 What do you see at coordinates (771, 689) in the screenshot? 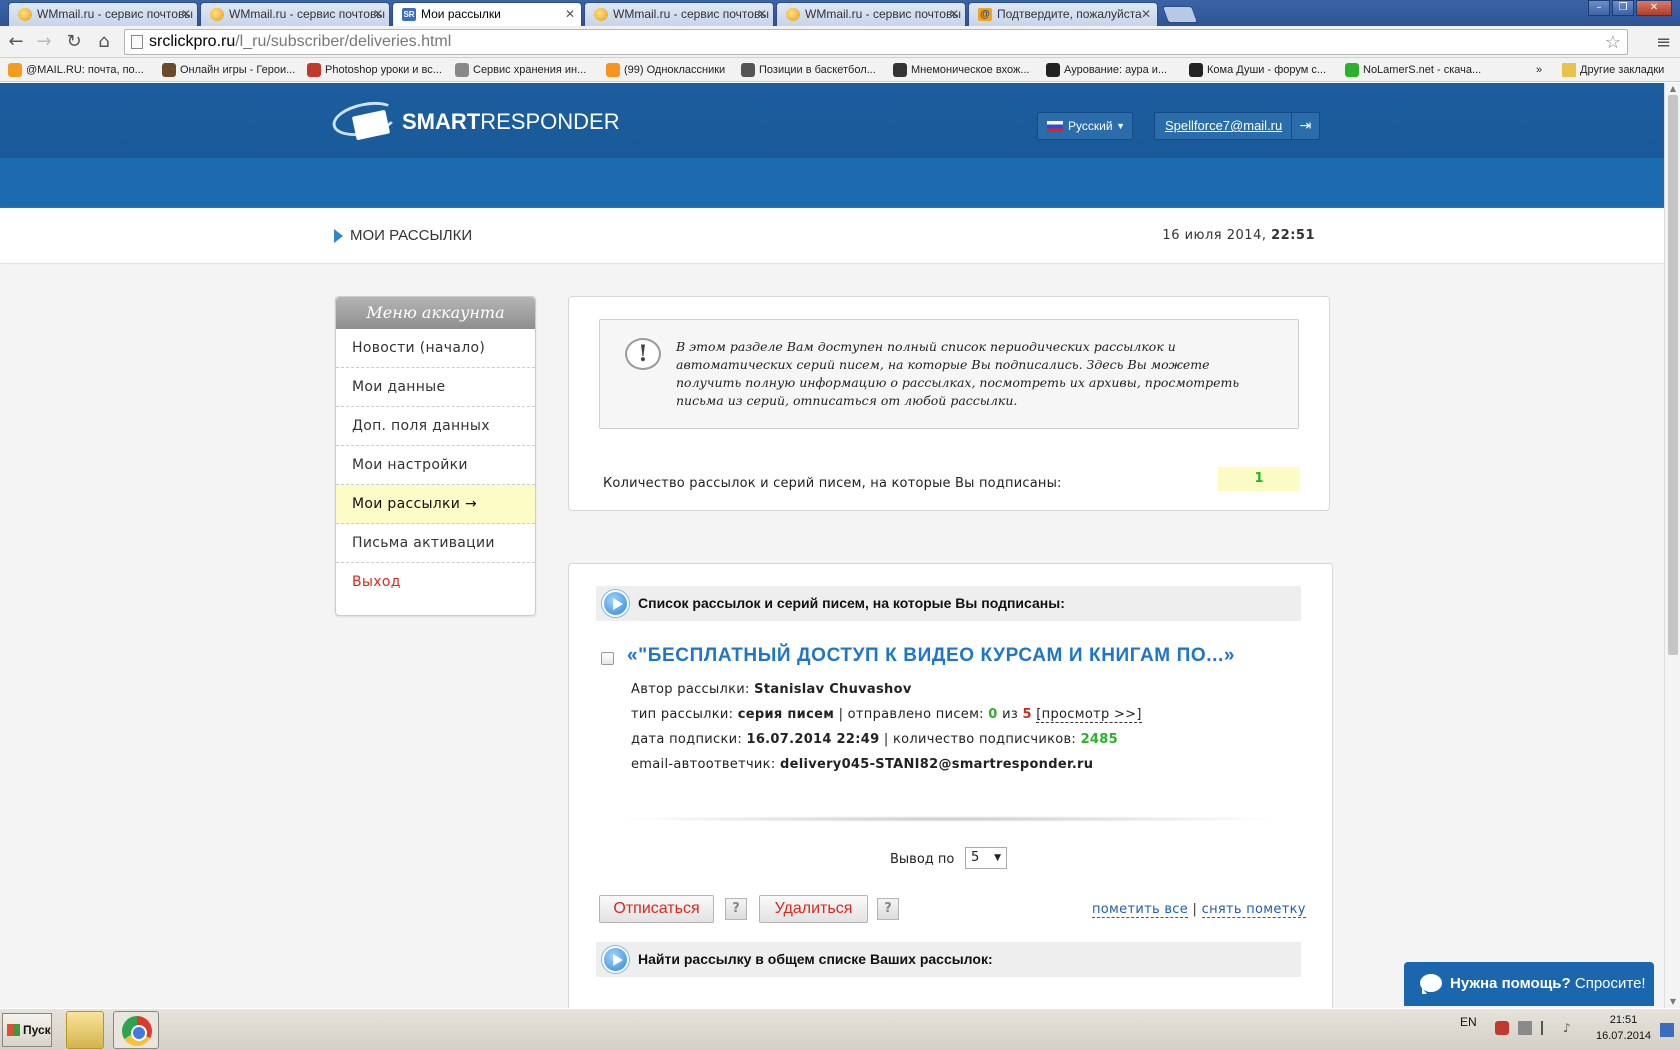
I see `delivery-author-row: Автор рассылки: Stanislav Chuvashov` at bounding box center [771, 689].